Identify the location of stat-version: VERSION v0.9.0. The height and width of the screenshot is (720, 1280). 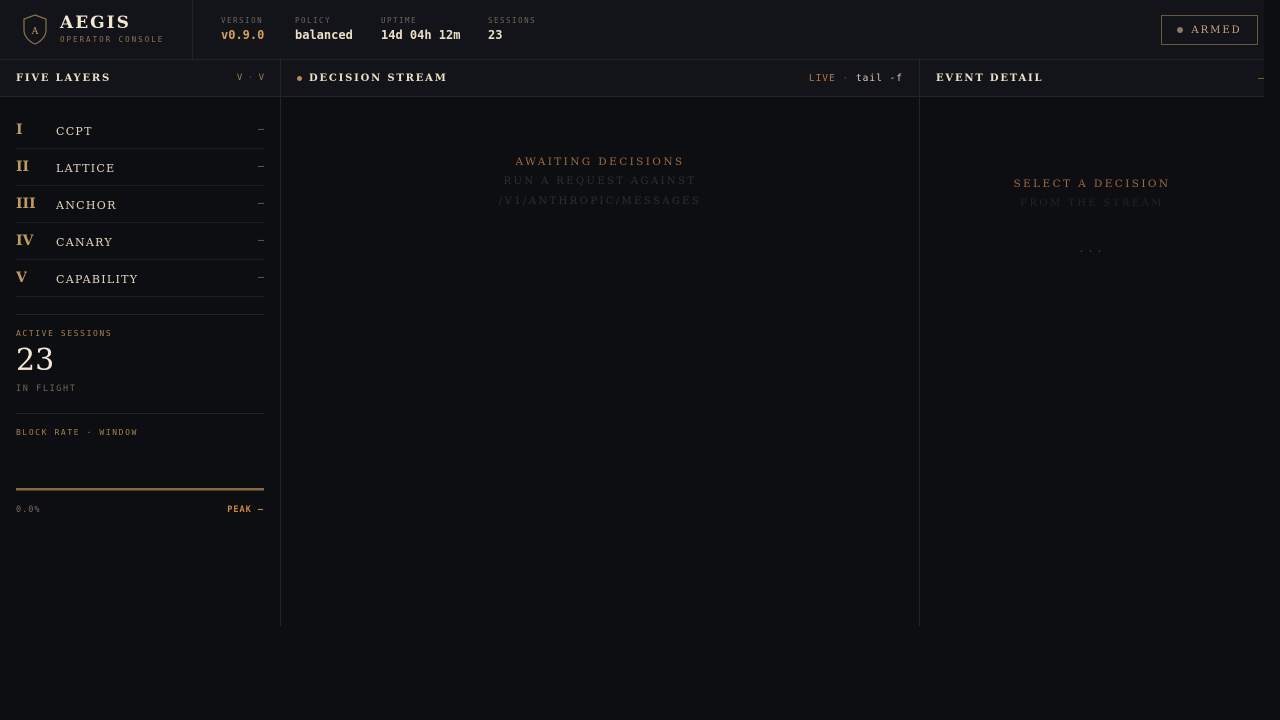
(242, 29).